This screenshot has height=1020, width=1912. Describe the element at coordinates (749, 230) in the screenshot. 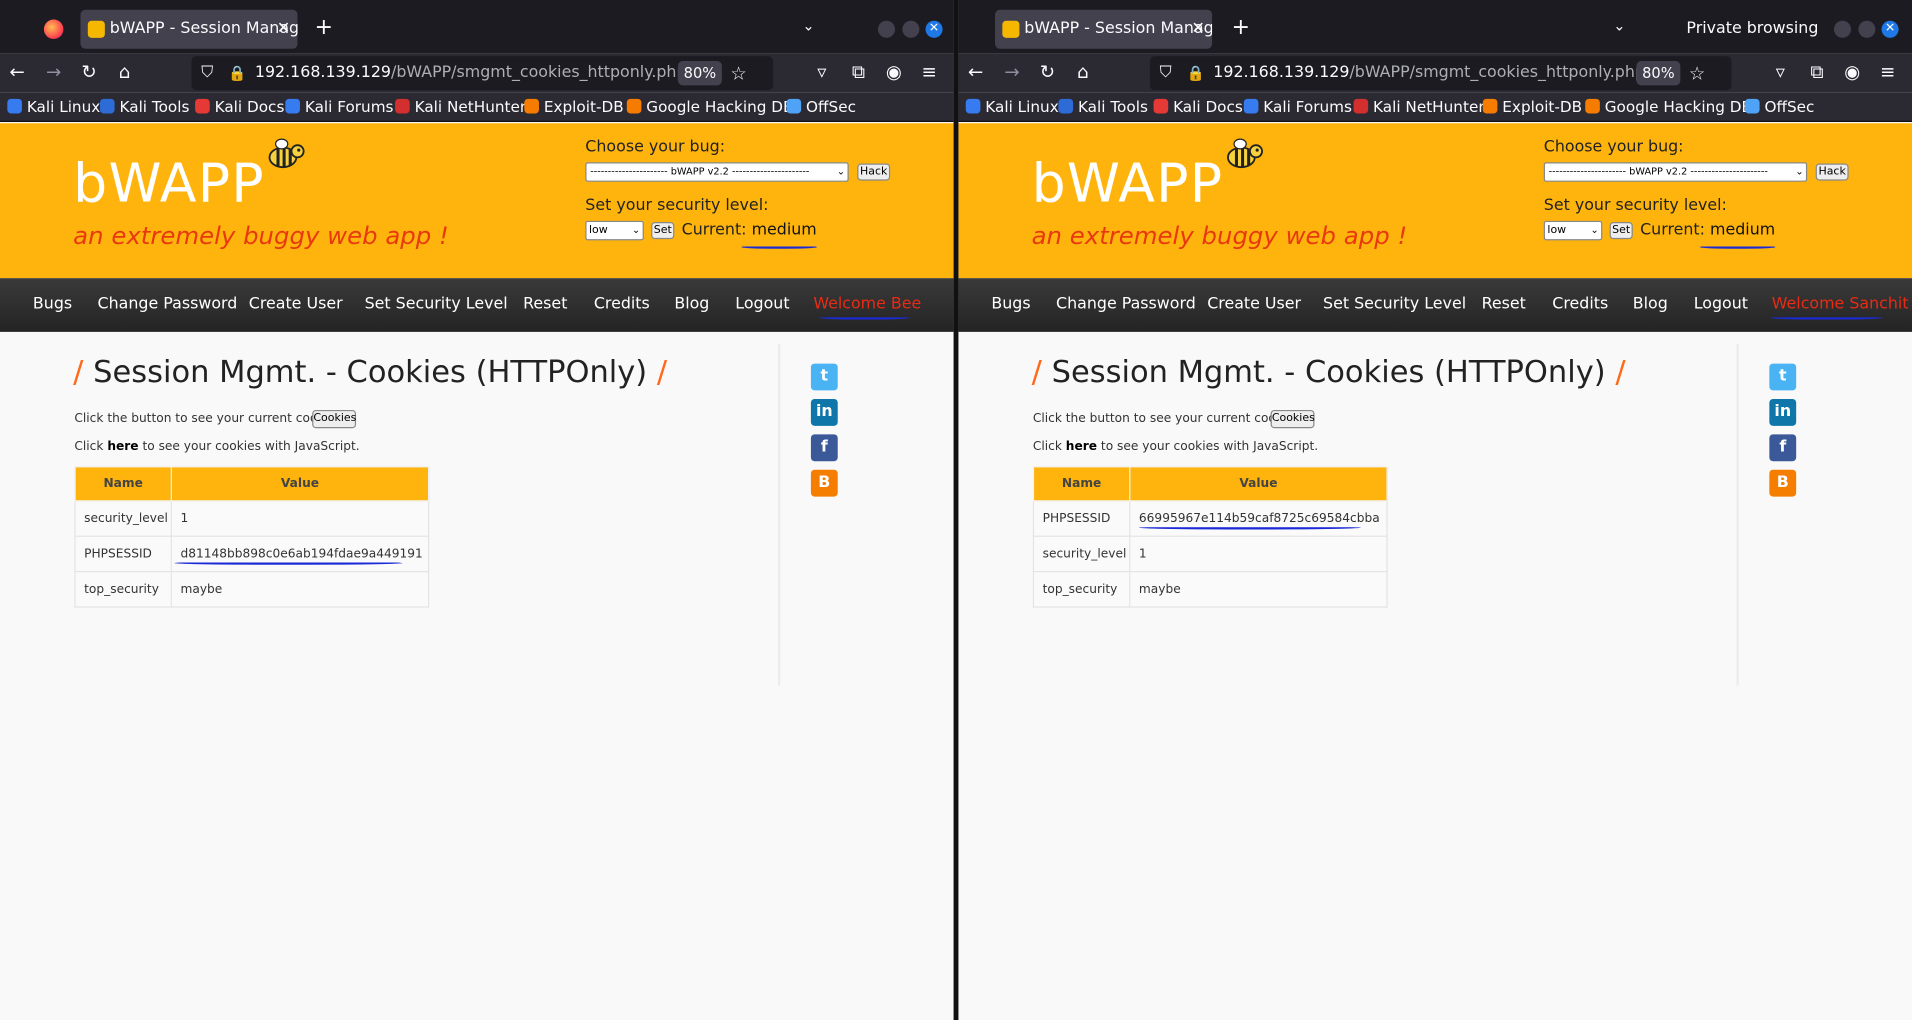

I see `current-security-level: Current: medium` at that location.